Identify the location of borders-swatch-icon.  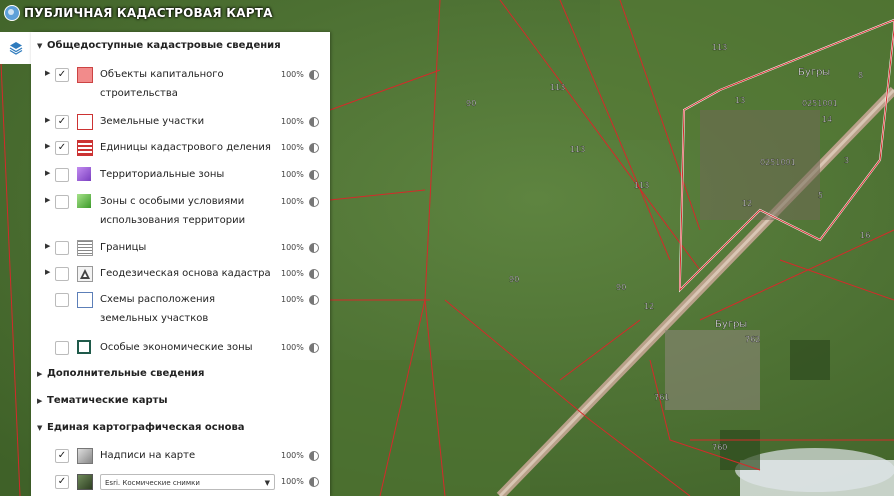
(85, 248).